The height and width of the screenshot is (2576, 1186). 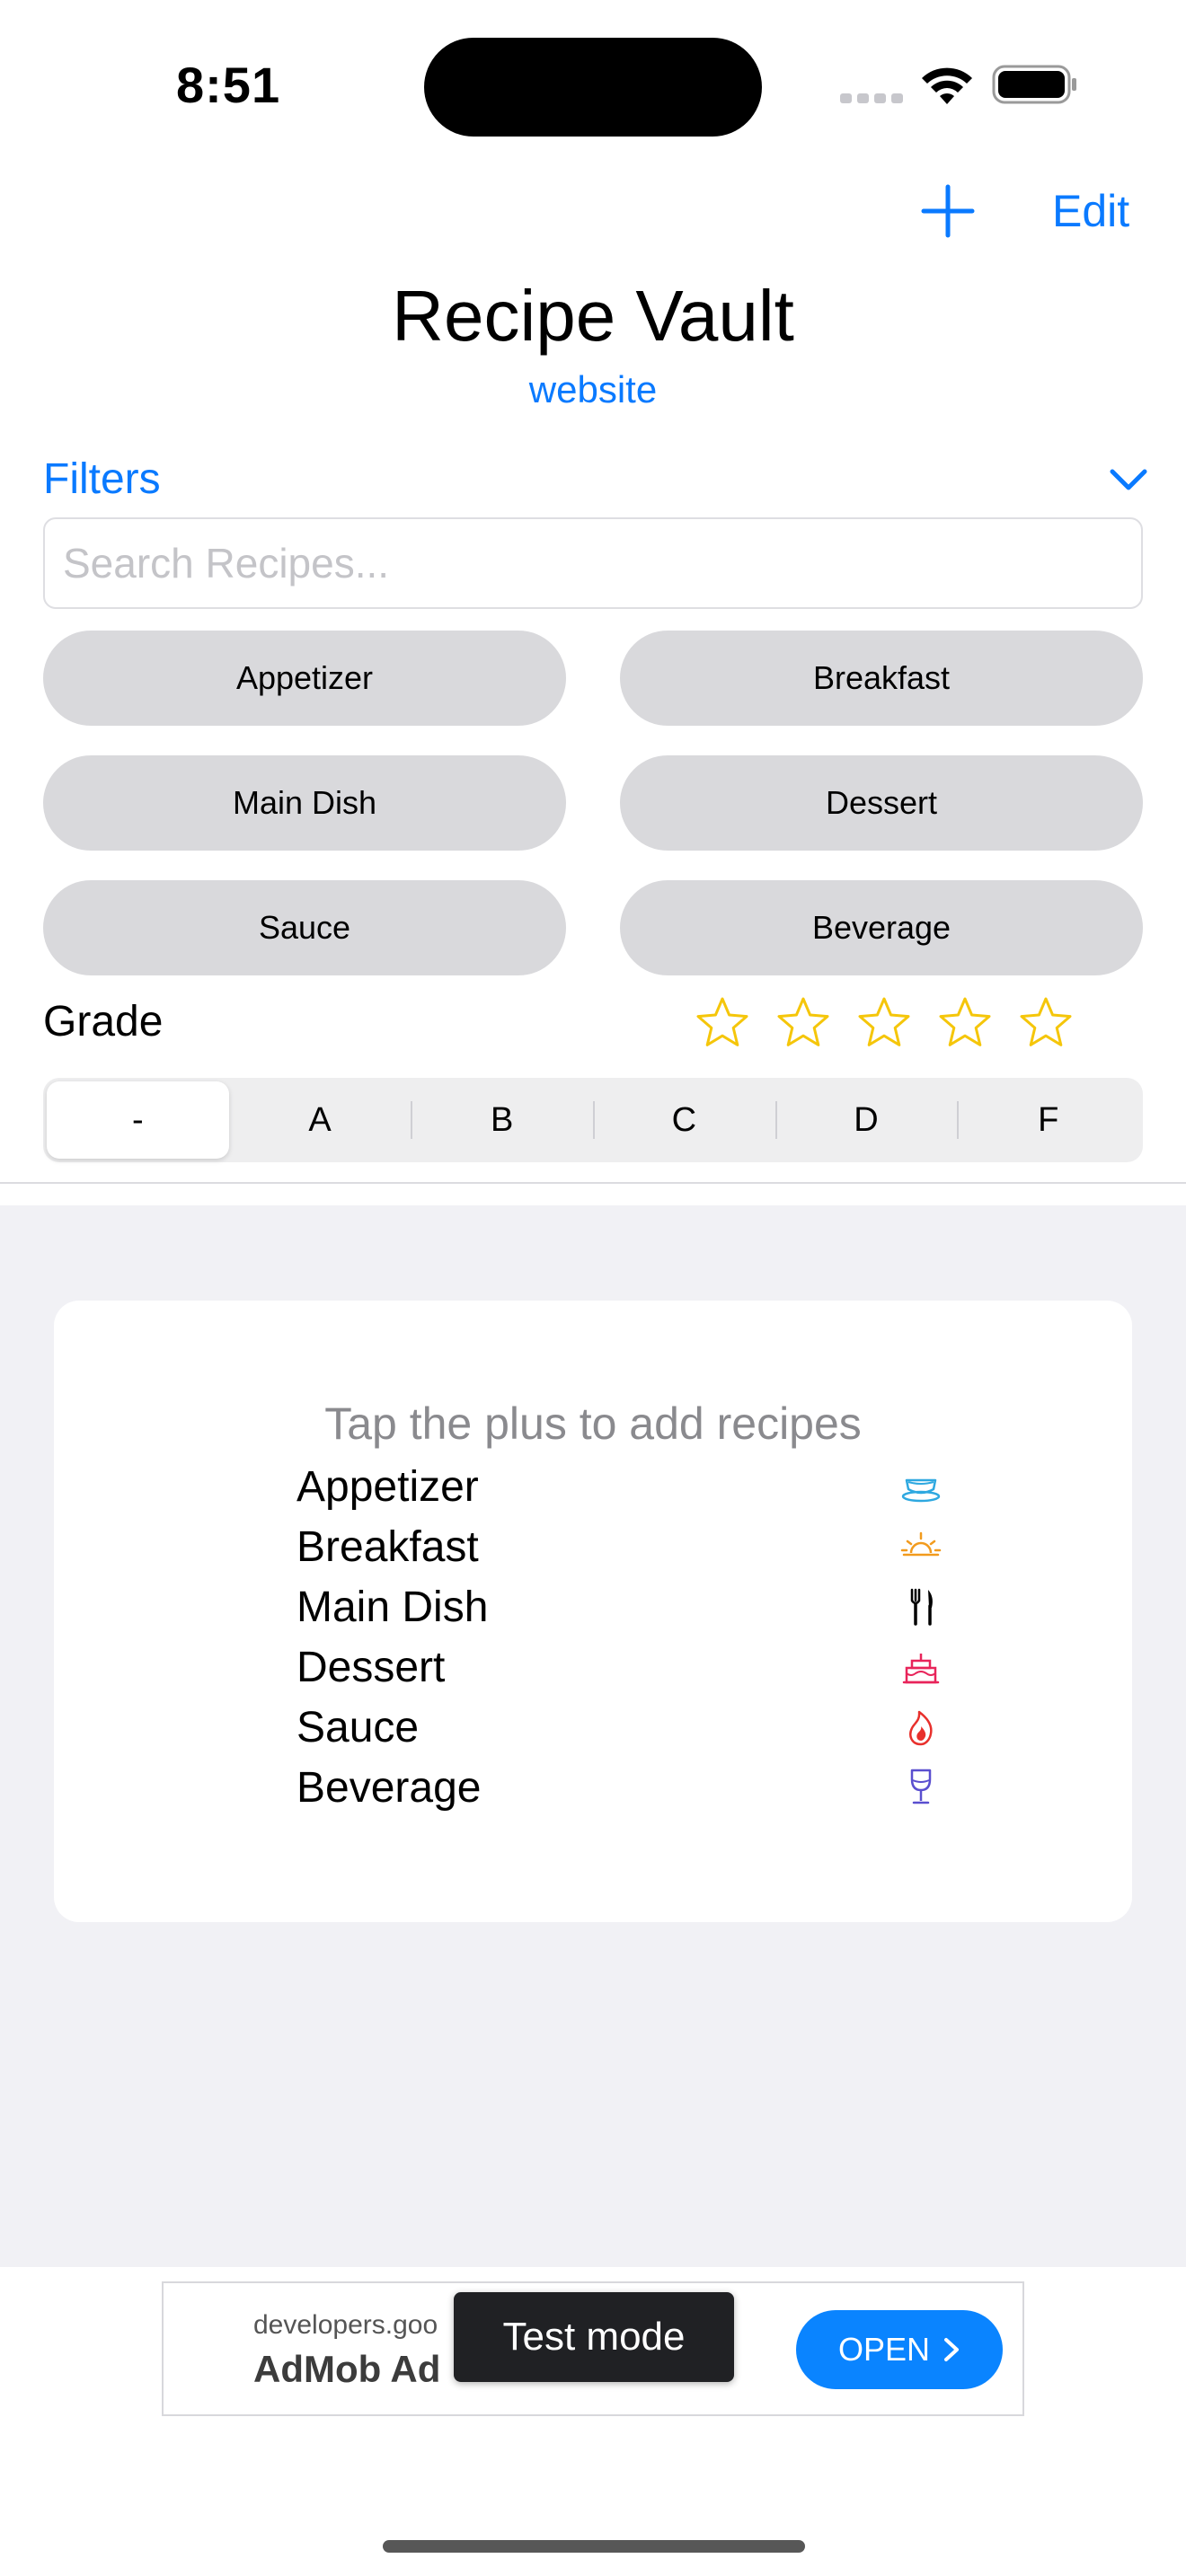 I want to click on legend-label: Main Dish, so click(x=392, y=1607).